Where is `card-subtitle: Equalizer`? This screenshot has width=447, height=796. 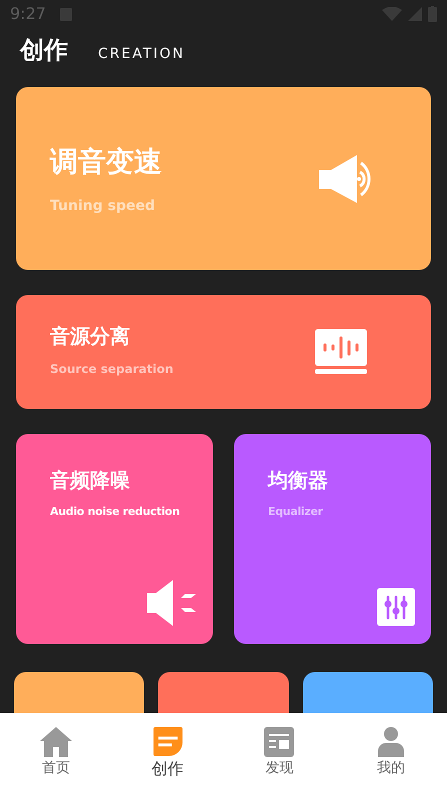 card-subtitle: Equalizer is located at coordinates (296, 512).